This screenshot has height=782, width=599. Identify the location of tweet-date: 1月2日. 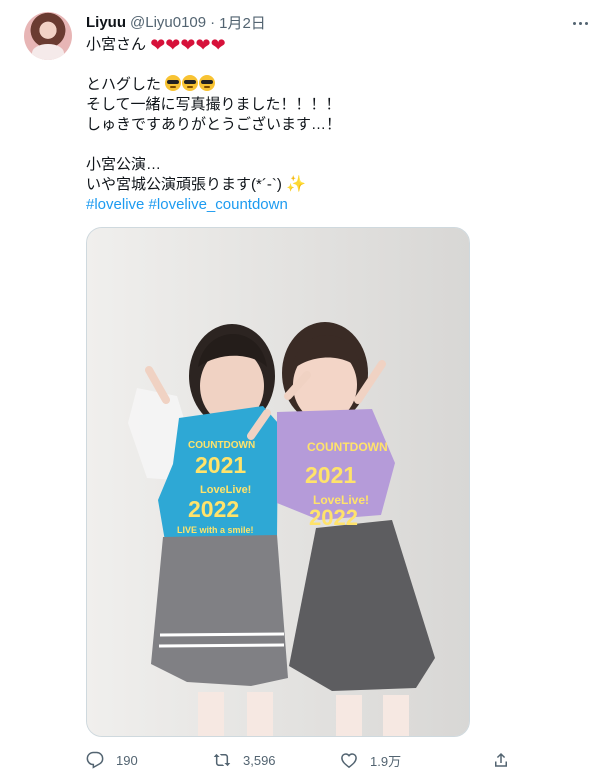
(242, 22).